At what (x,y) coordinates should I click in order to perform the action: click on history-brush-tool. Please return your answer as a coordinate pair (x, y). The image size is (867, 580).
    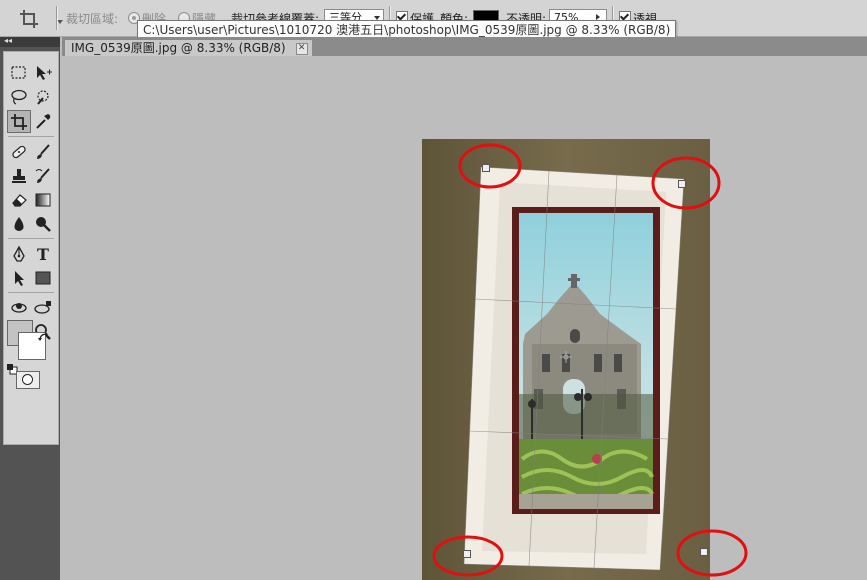
    Looking at the image, I should click on (43, 175).